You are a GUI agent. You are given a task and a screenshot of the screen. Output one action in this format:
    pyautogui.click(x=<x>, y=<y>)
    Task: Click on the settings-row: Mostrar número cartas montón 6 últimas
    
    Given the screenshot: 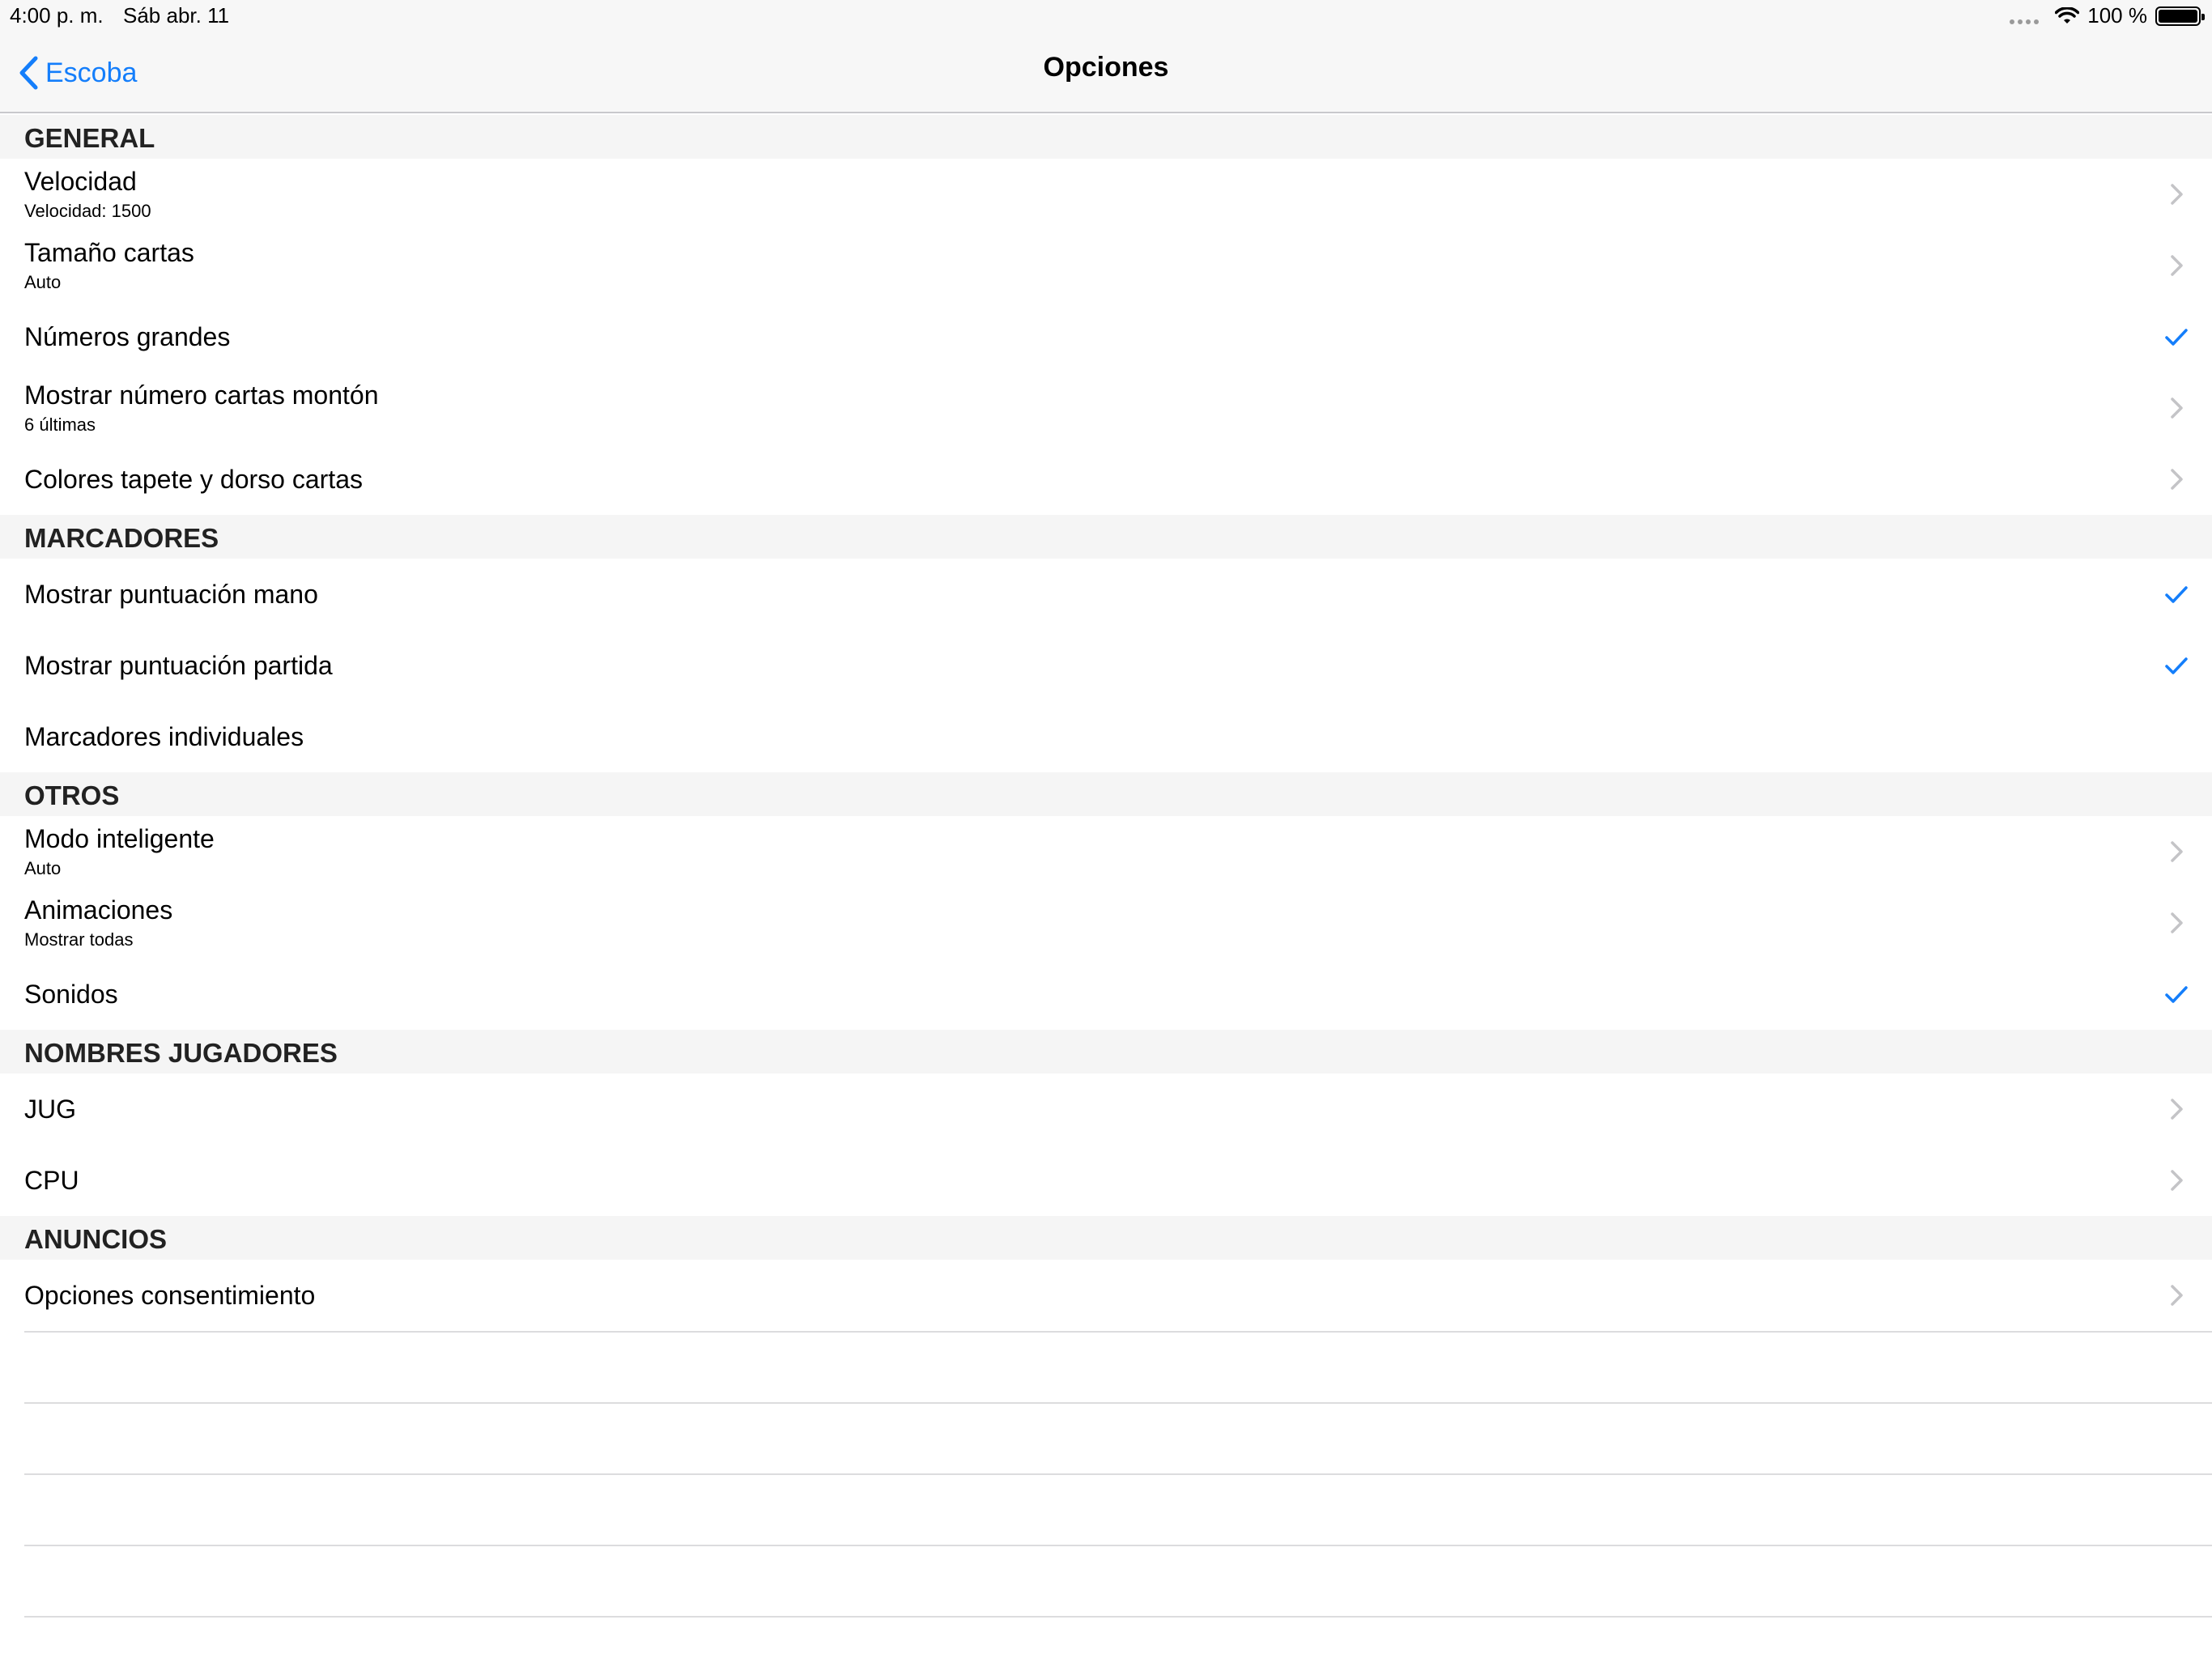 What is the action you would take?
    pyautogui.click(x=1106, y=408)
    